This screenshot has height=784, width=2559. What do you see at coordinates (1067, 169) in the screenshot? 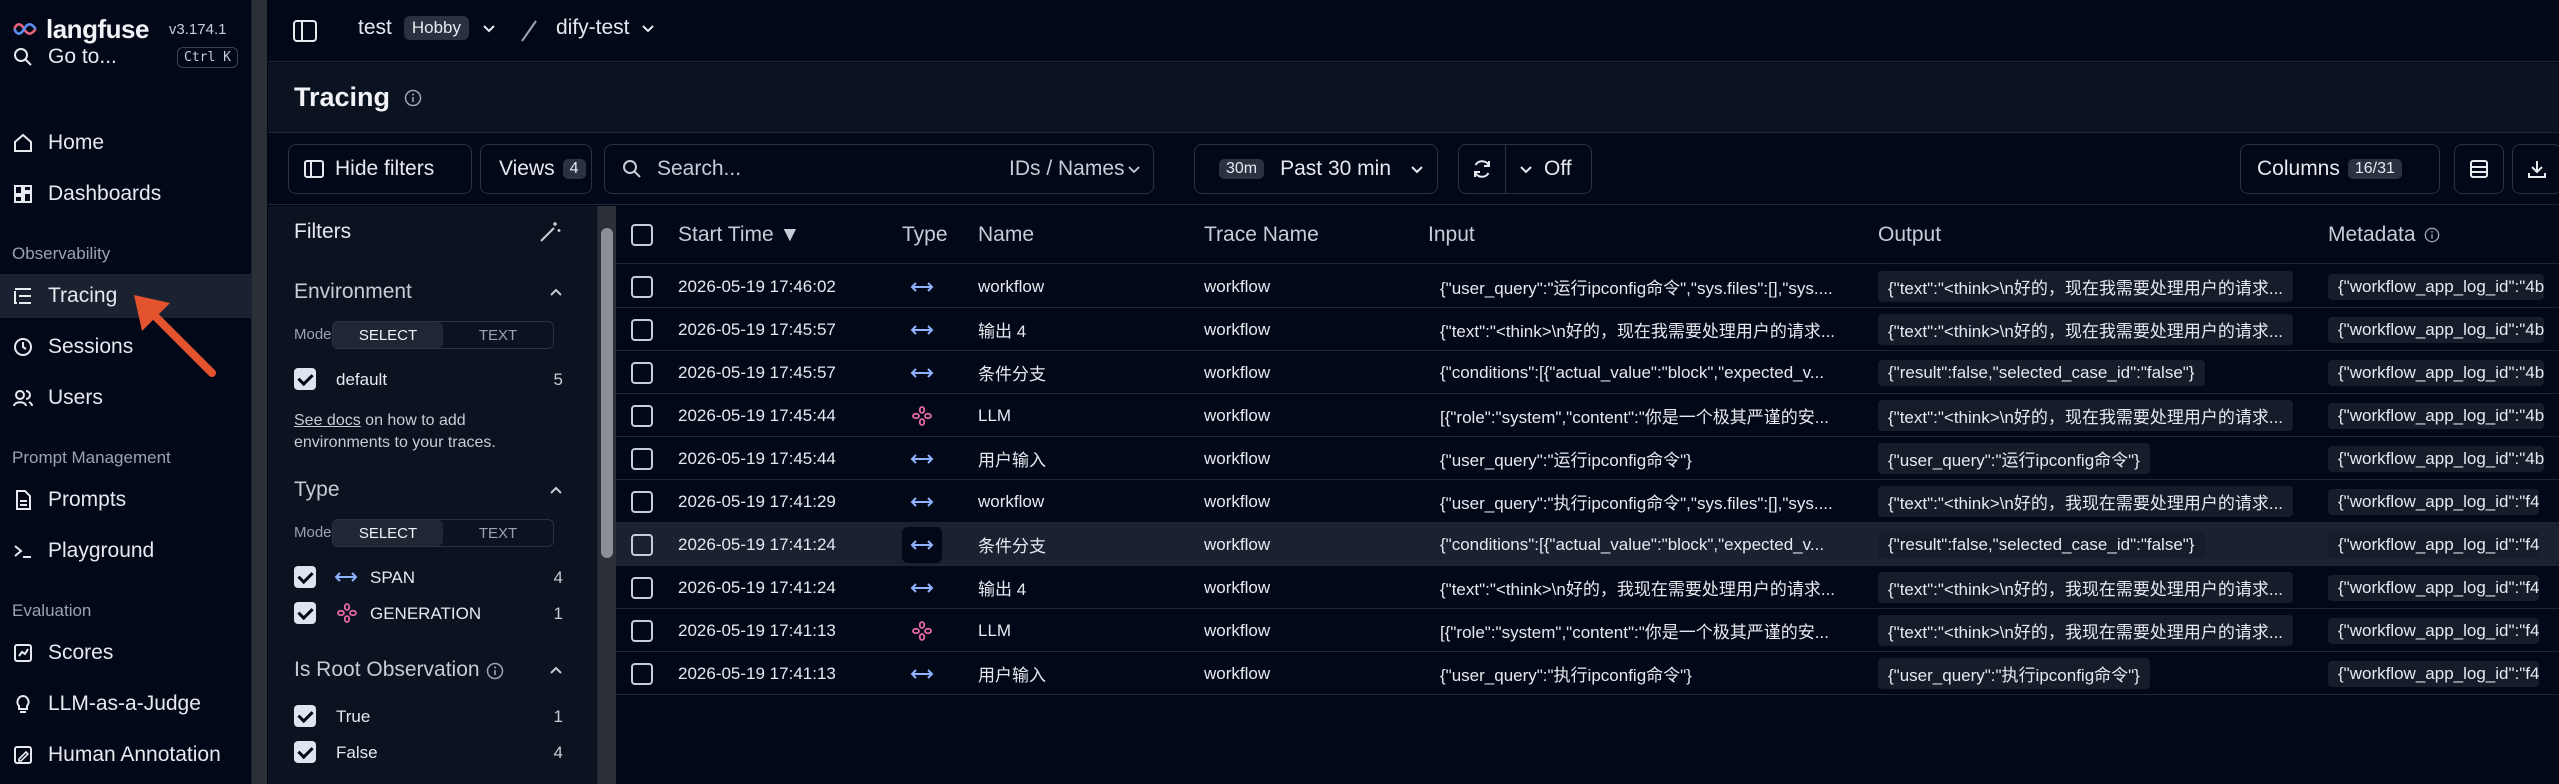
I see `search-scope-select: IDs / Names` at bounding box center [1067, 169].